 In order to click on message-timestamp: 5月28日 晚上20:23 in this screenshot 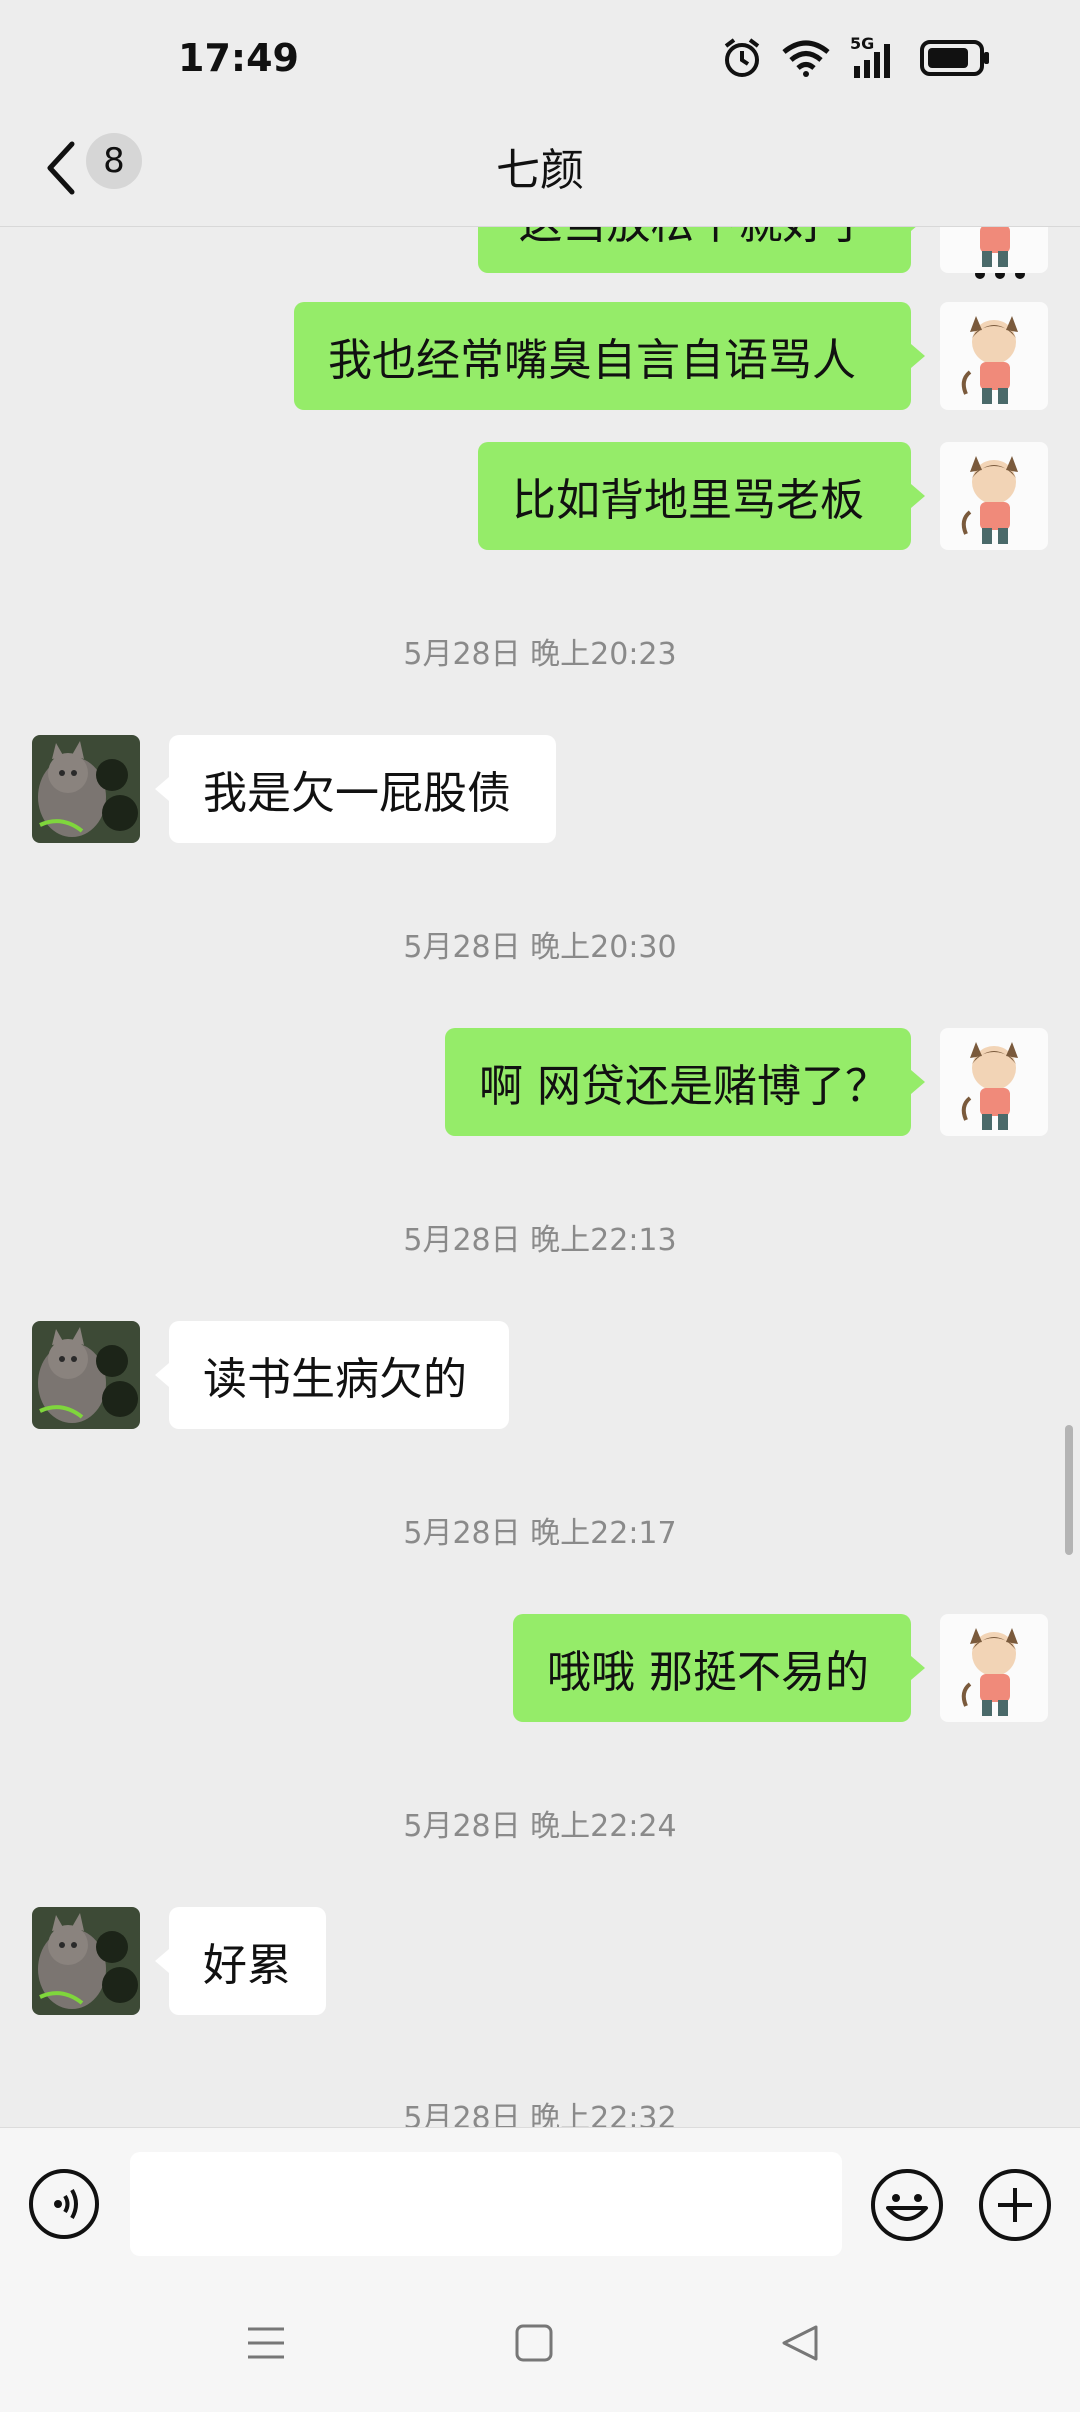, I will do `click(540, 654)`.